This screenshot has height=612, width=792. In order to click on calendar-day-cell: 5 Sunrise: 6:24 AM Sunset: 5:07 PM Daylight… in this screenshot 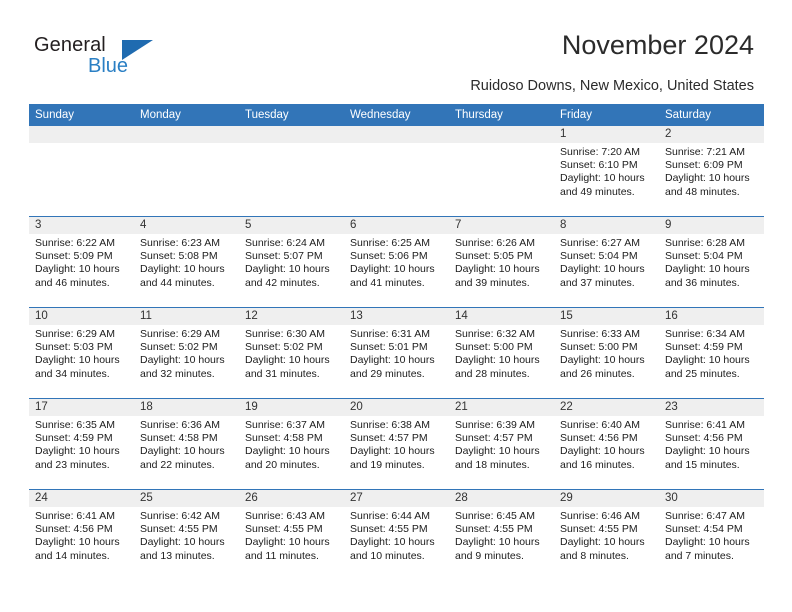, I will do `click(291, 262)`.